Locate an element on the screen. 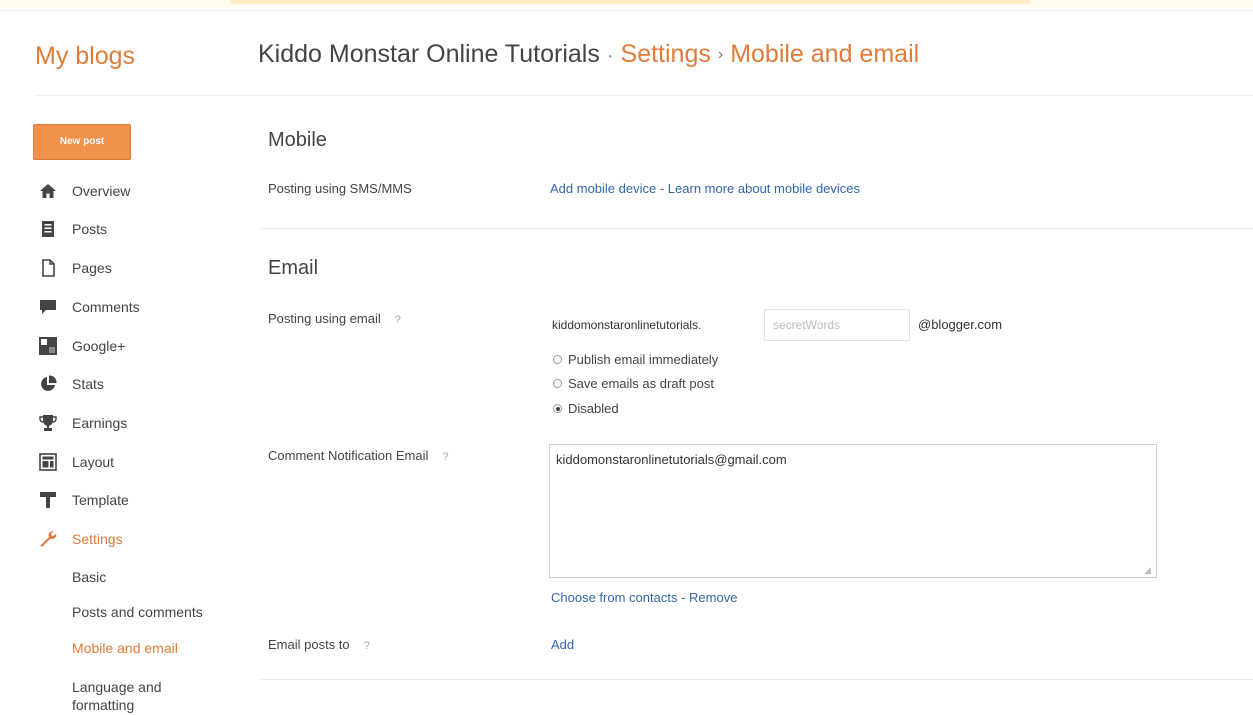 The height and width of the screenshot is (715, 1253). sidebar-item-template: Template is located at coordinates (83, 500).